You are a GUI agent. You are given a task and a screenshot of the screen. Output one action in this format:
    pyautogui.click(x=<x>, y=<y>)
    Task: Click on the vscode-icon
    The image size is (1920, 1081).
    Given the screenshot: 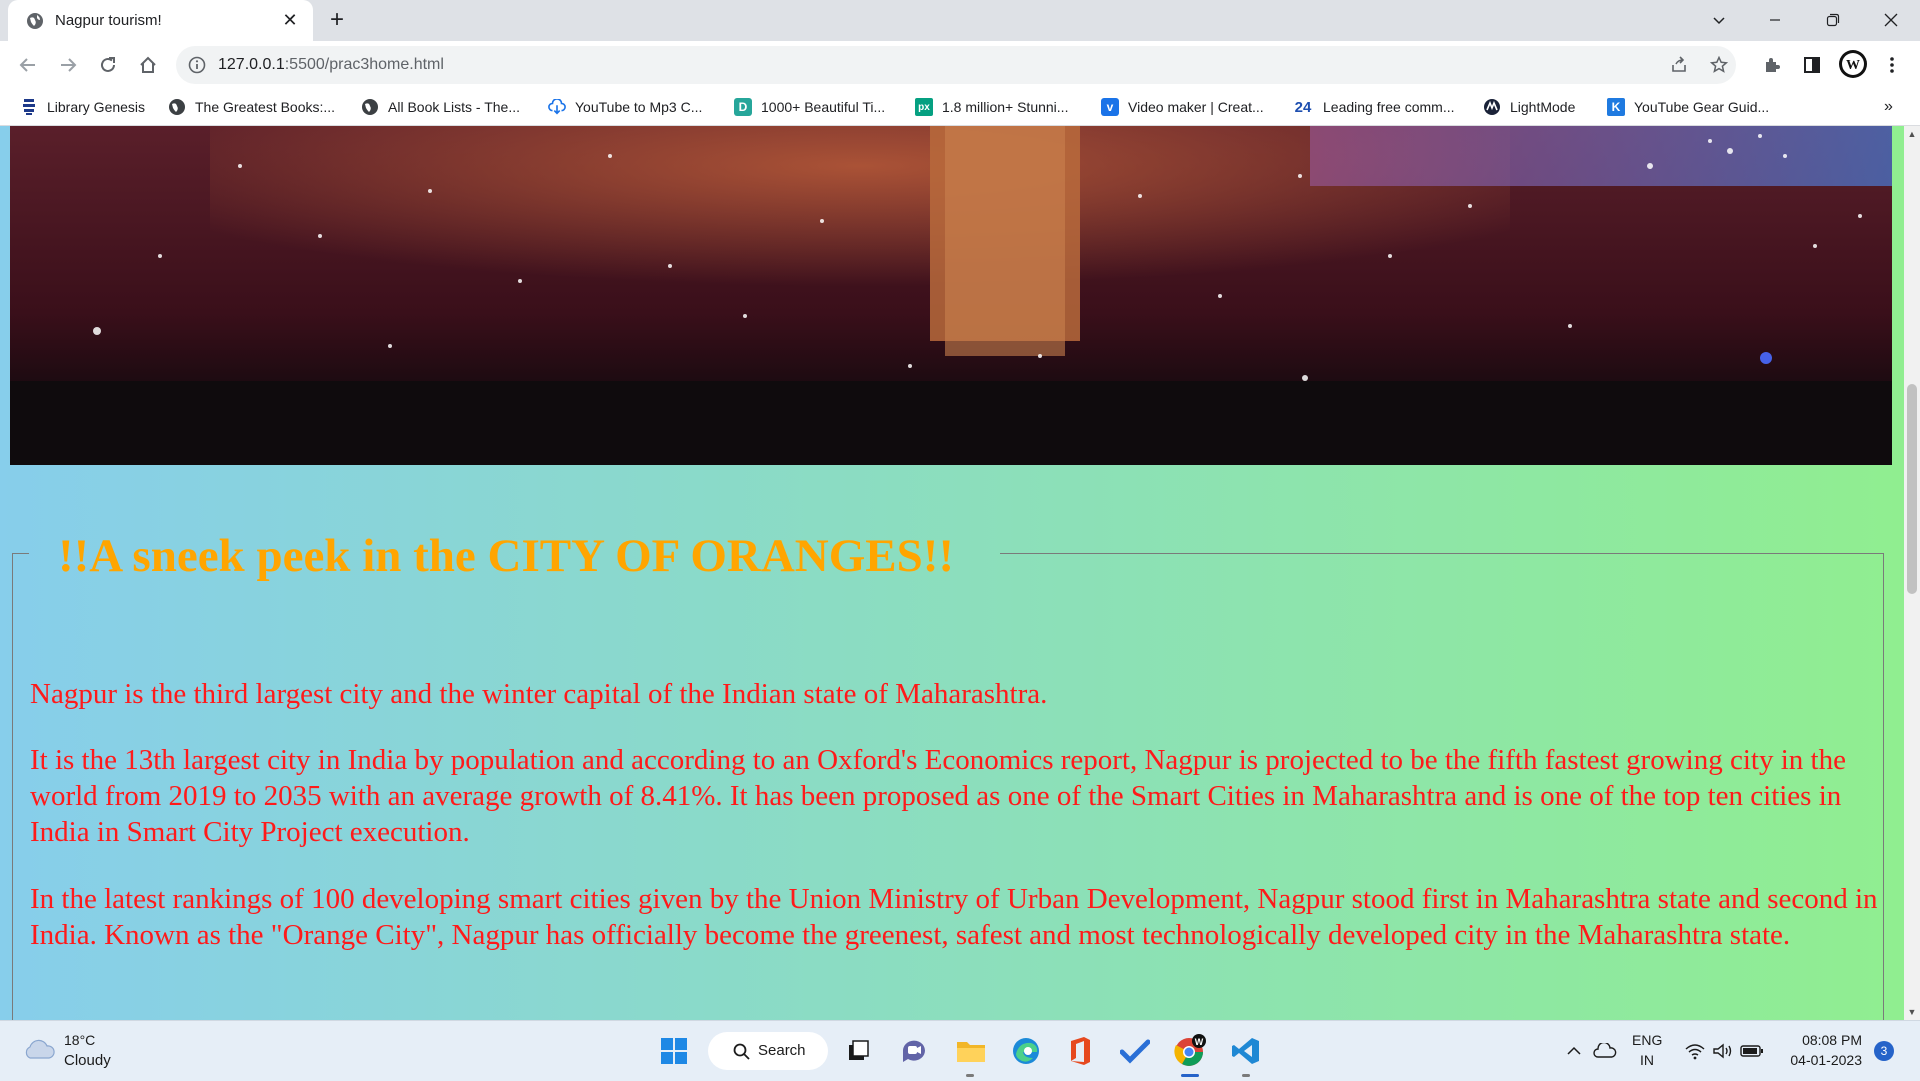 What is the action you would take?
    pyautogui.click(x=1246, y=1051)
    